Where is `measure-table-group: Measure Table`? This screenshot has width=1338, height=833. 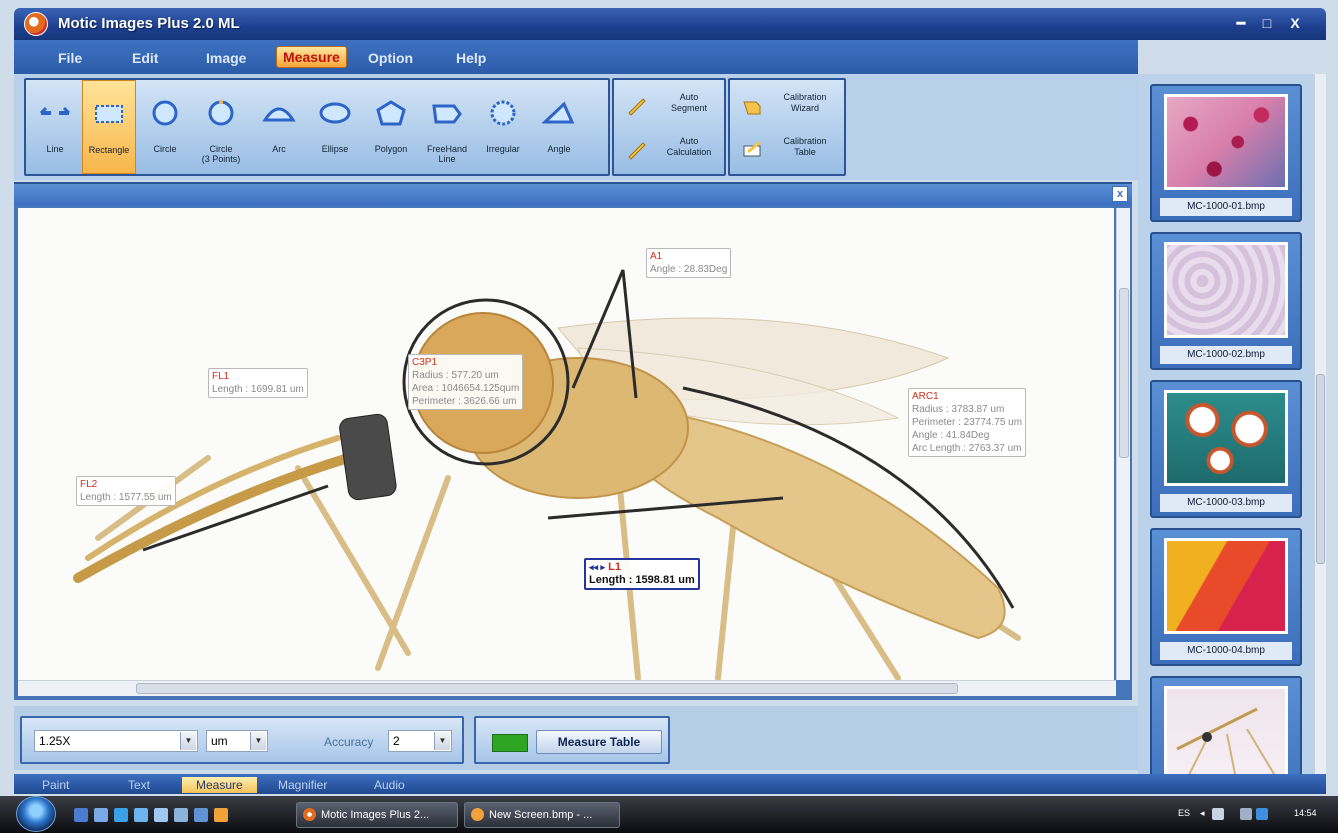
measure-table-group: Measure Table is located at coordinates (572, 740).